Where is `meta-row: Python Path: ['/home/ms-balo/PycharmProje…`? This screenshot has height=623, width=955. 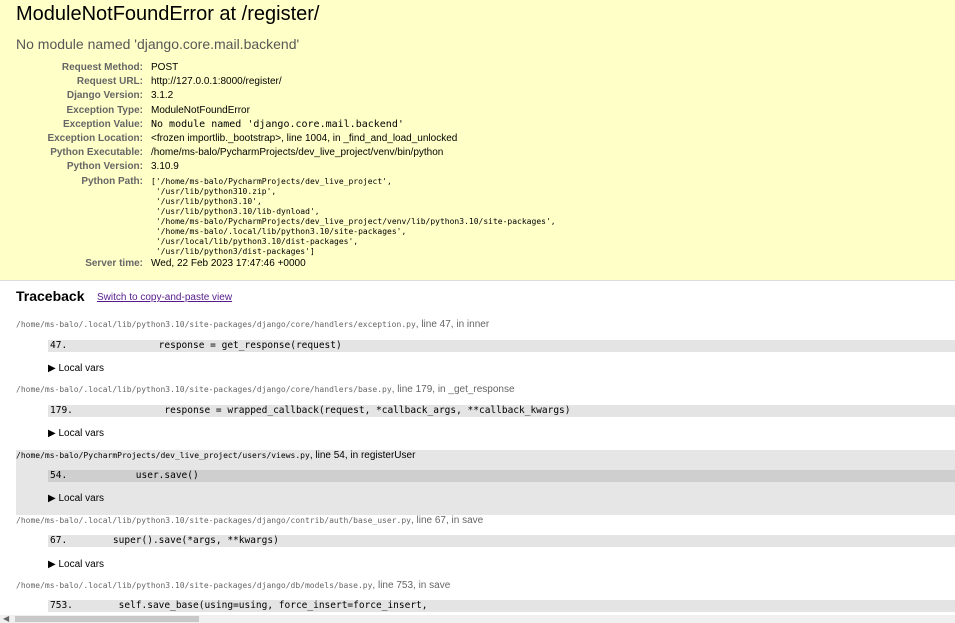 meta-row: Python Path: ['/home/ms-balo/PycharmProje… is located at coordinates (278, 216).